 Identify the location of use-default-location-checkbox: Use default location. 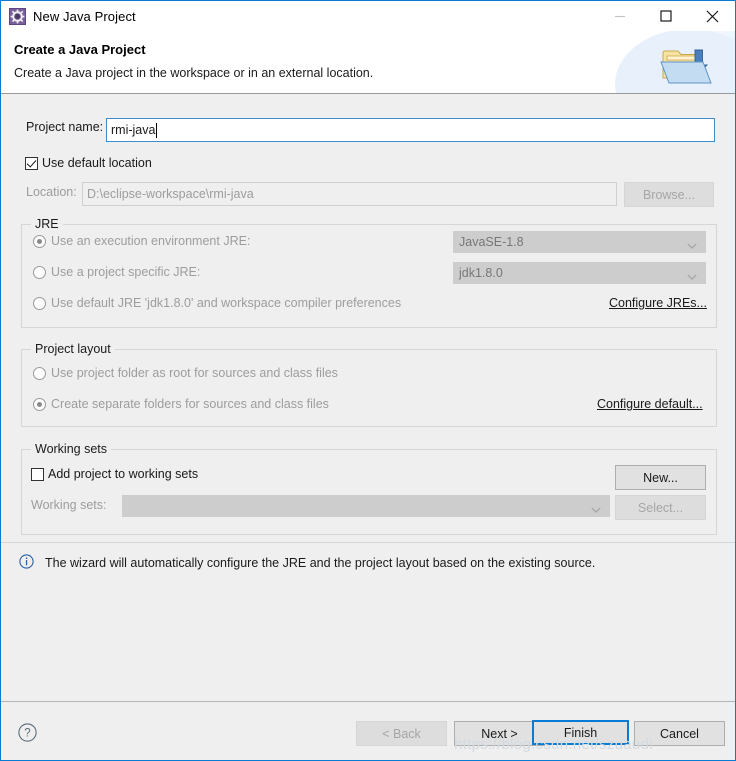
(88, 163).